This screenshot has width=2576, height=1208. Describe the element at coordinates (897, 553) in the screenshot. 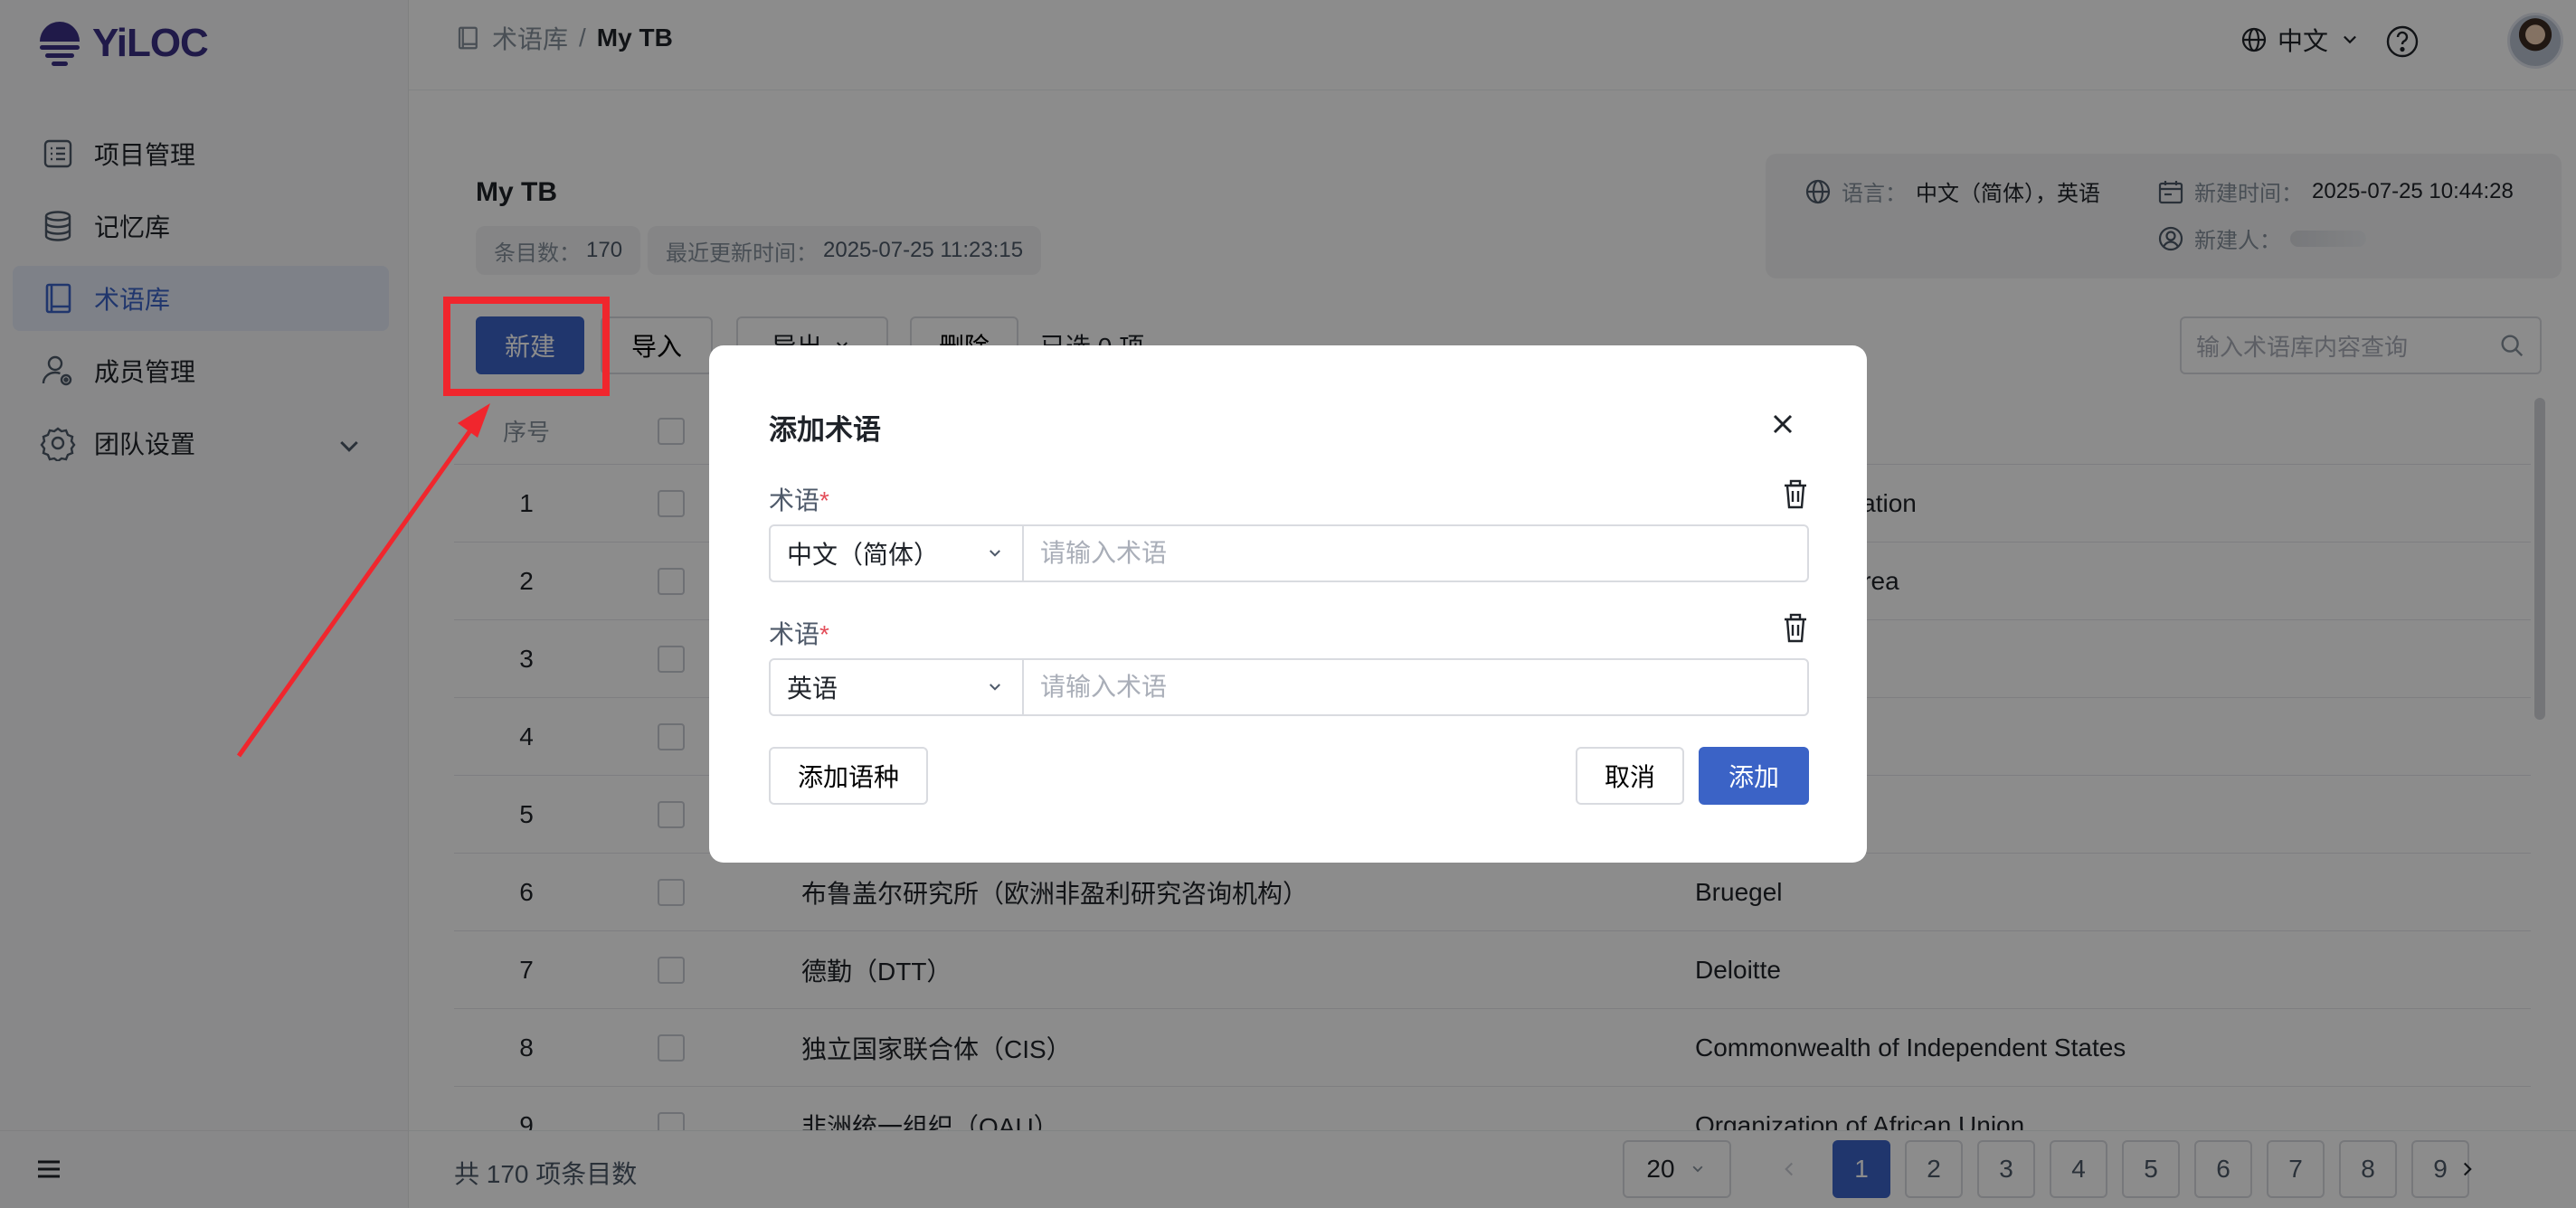

I see `language-select: 中文（简体）` at that location.